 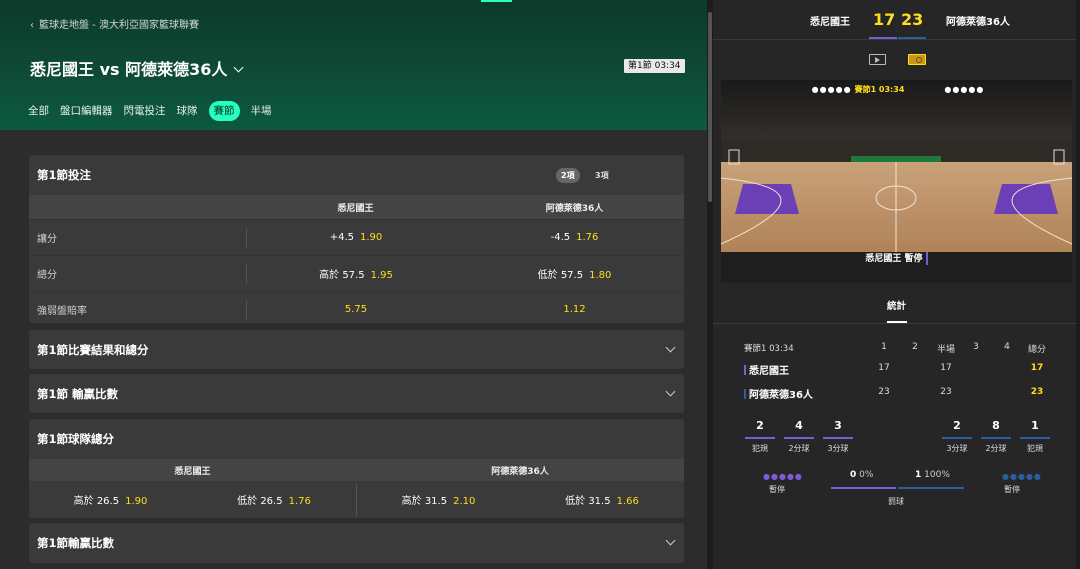 I want to click on scrollbar-thumb, so click(x=710, y=107).